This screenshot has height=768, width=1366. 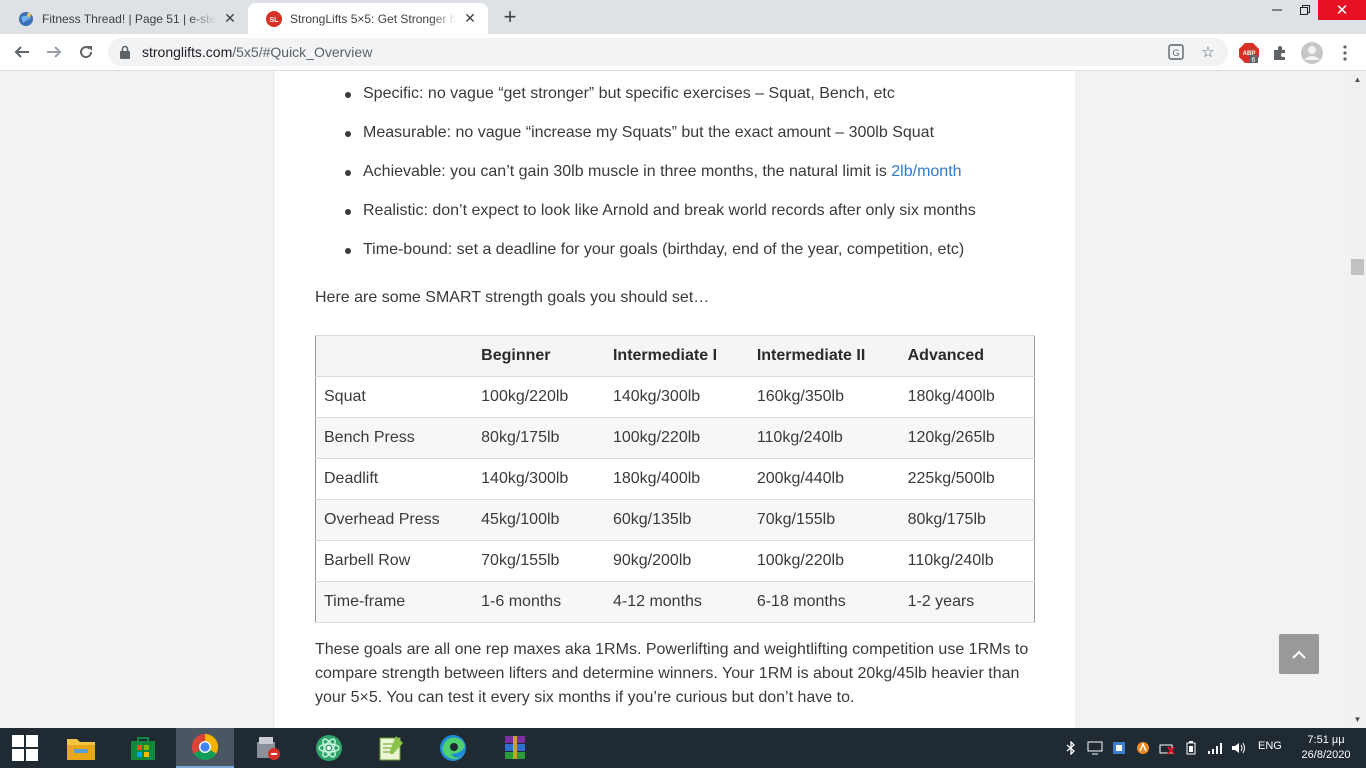 I want to click on scroll-to-top-button, so click(x=1299, y=654).